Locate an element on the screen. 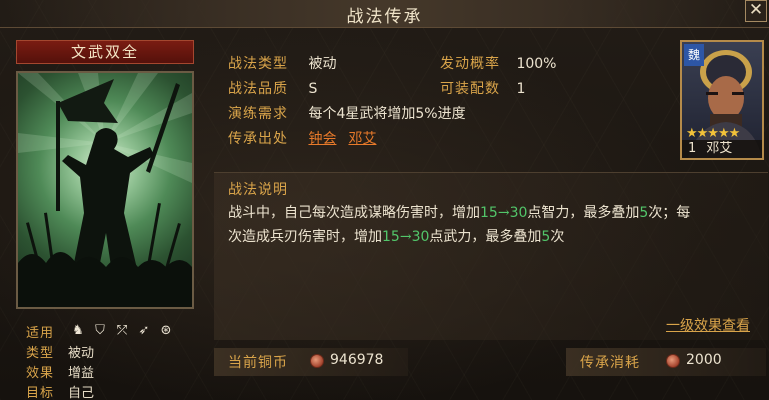 Image resolution: width=769 pixels, height=400 pixels. meta-target: 目标 自己 is located at coordinates (60, 391).